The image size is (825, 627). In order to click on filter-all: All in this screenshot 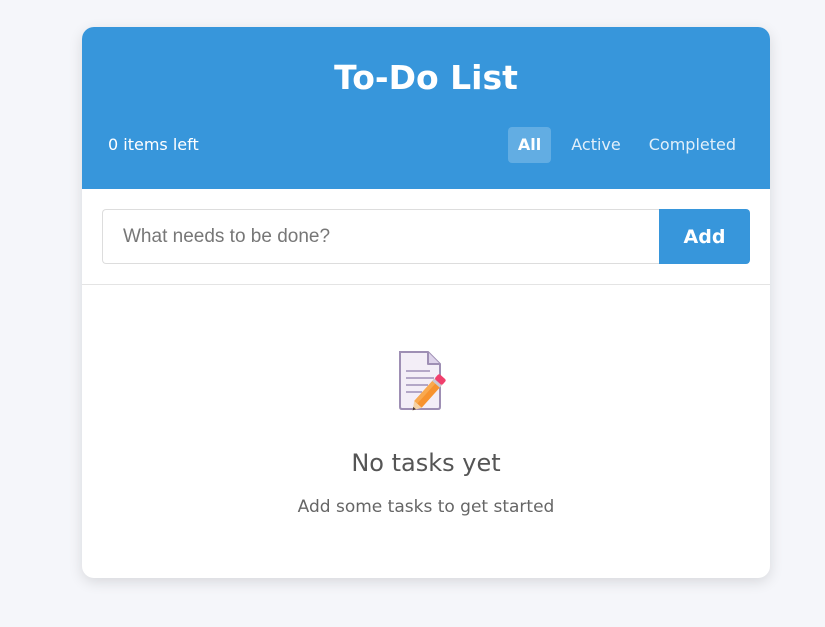, I will do `click(529, 145)`.